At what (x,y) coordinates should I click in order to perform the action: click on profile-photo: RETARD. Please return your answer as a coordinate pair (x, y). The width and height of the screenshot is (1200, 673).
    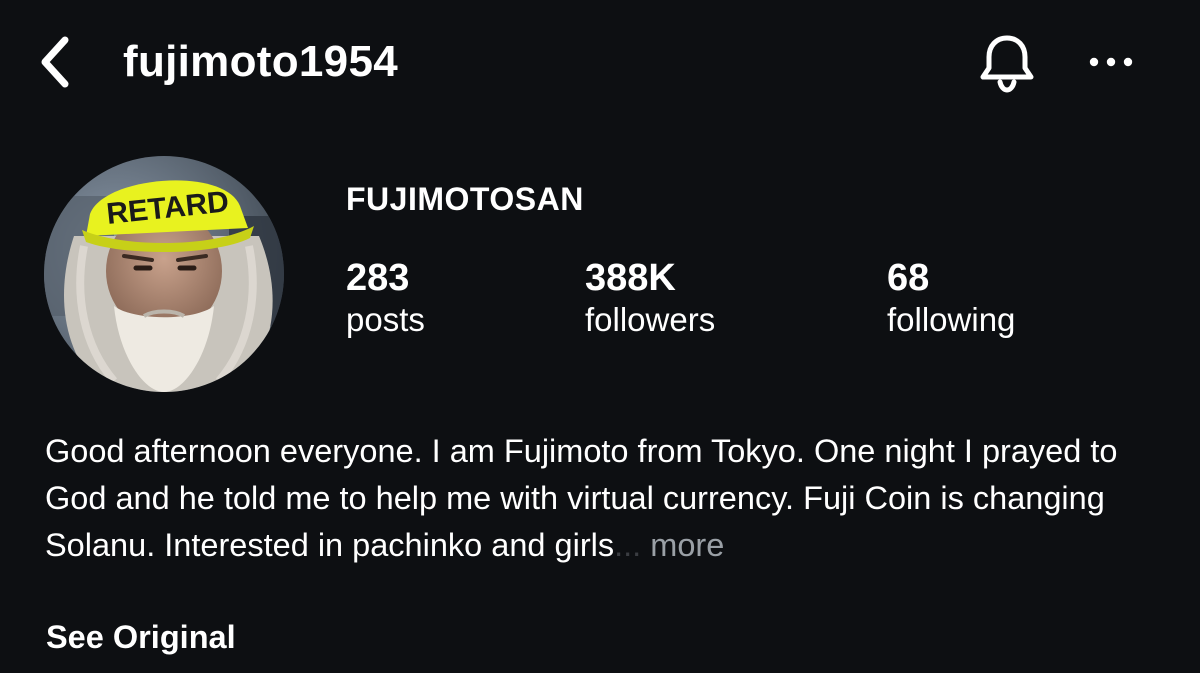
    Looking at the image, I should click on (164, 274).